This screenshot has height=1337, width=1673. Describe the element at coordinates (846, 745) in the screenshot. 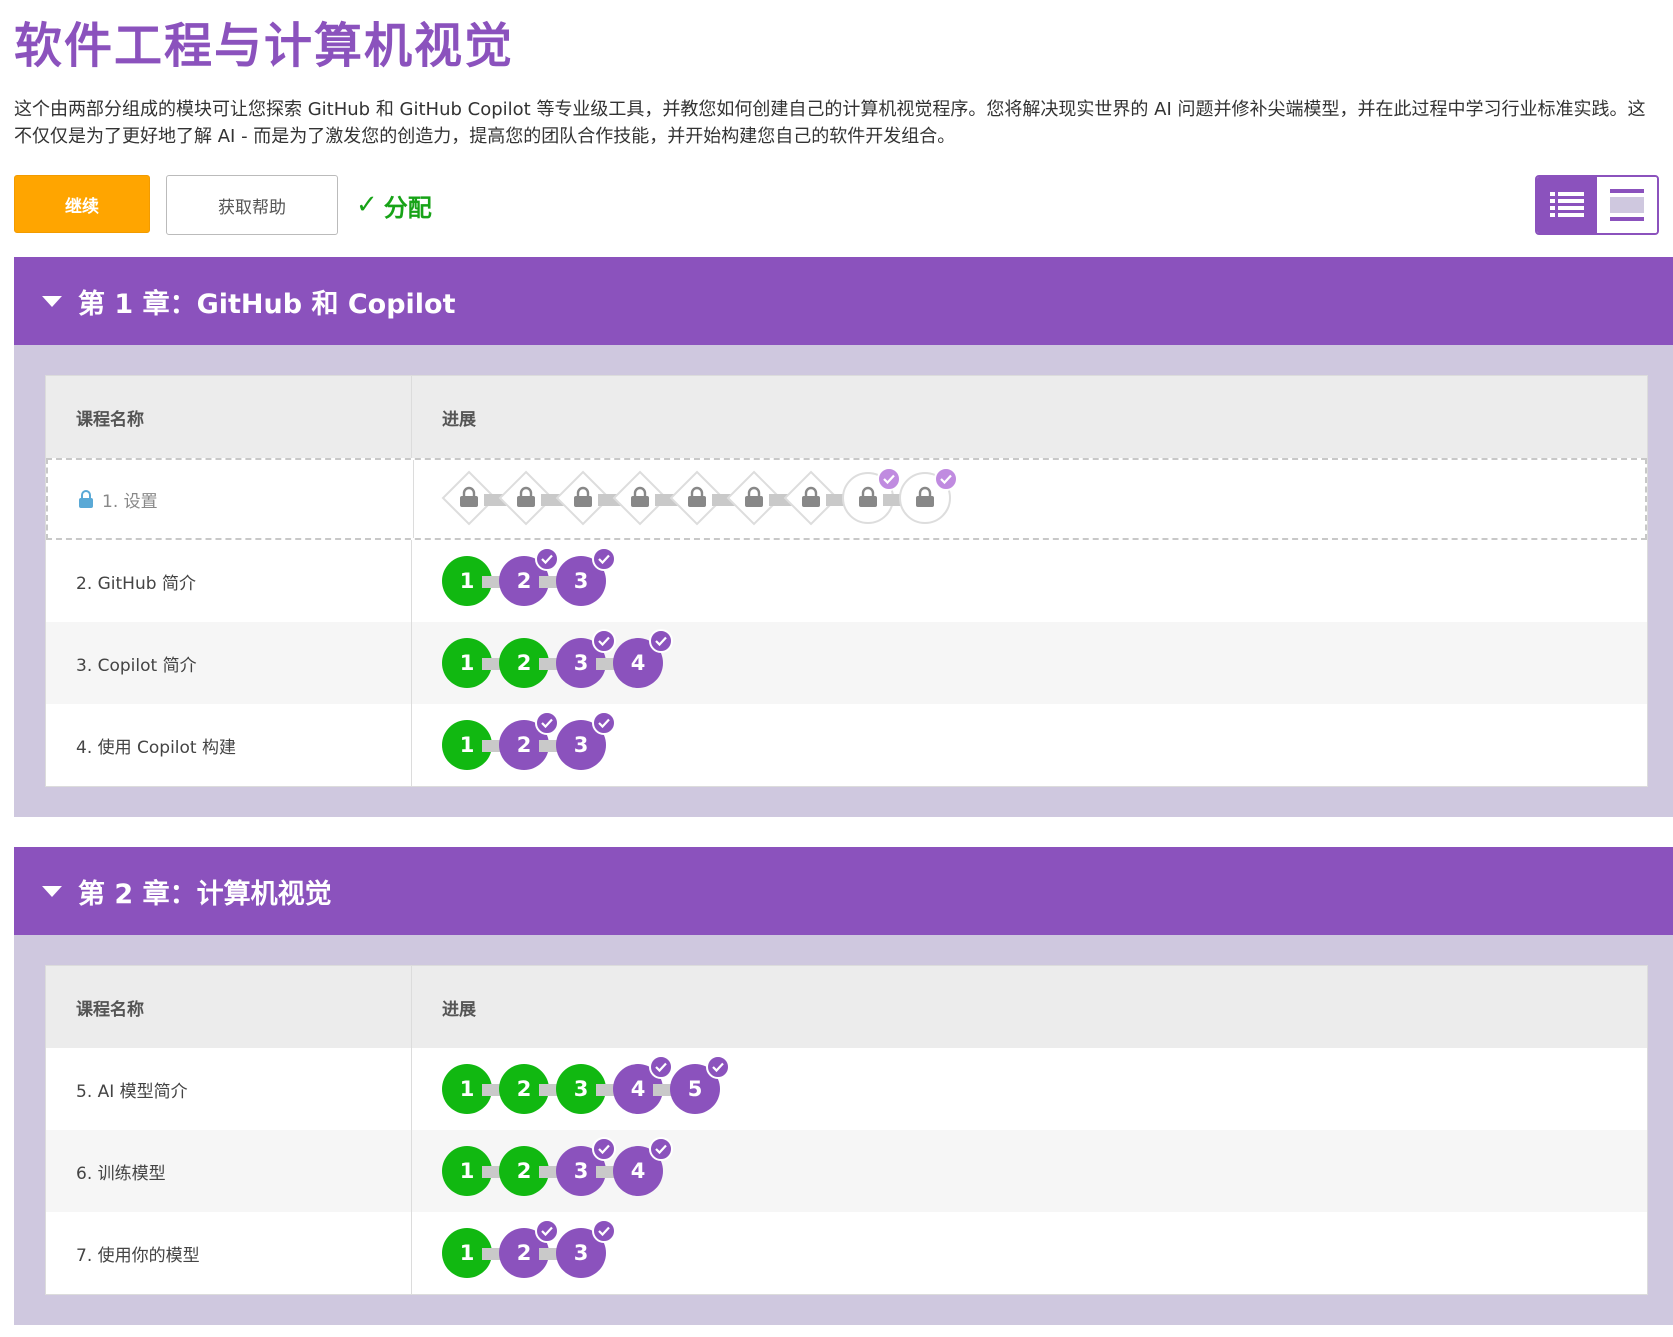

I see `table-row: 4. 使用 Copilot 构建 1 2 3` at that location.